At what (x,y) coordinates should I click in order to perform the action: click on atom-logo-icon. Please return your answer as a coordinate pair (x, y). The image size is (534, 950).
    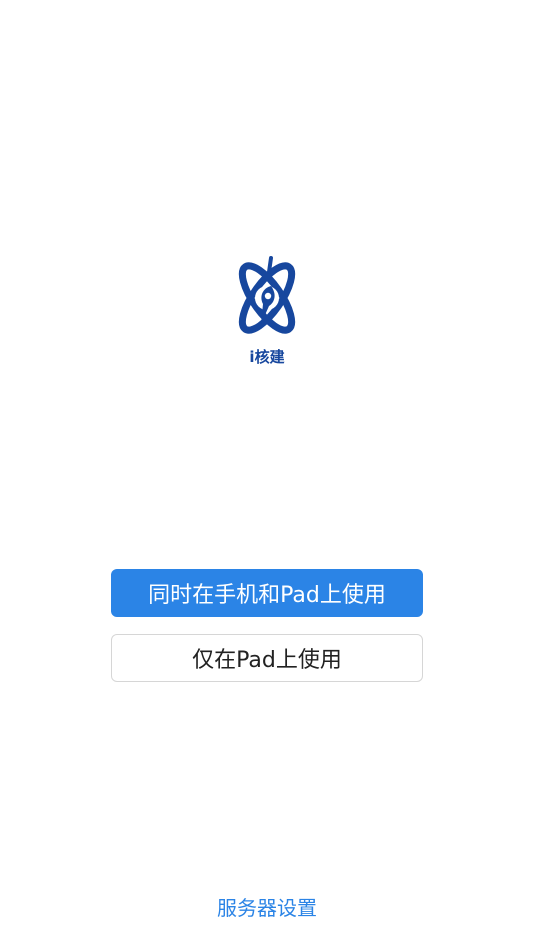
    Looking at the image, I should click on (267, 295).